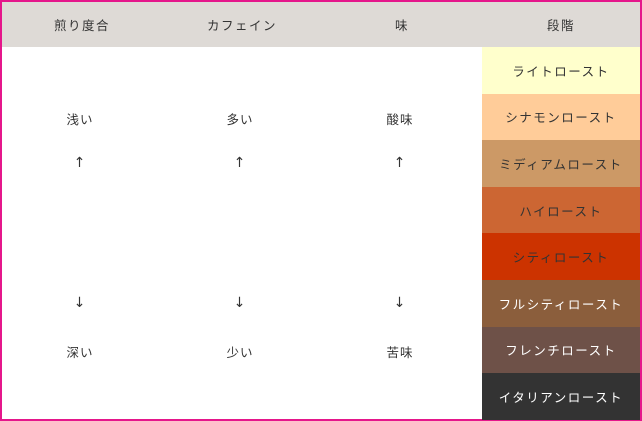 This screenshot has height=421, width=642. What do you see at coordinates (561, 163) in the screenshot?
I see `stage-medium-roast: ミディアムロースト` at bounding box center [561, 163].